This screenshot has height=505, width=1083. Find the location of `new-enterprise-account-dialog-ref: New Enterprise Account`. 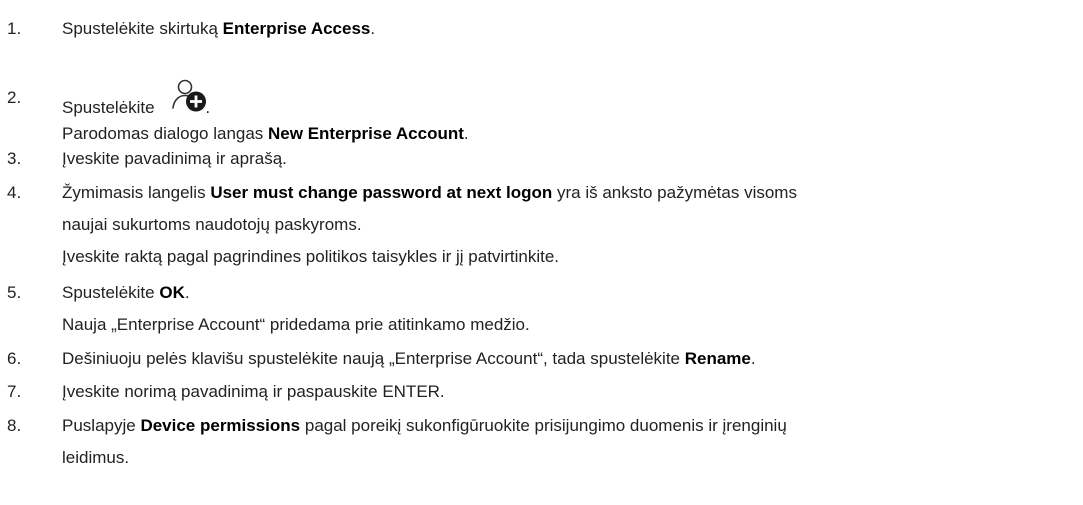

new-enterprise-account-dialog-ref: New Enterprise Account is located at coordinates (366, 133).